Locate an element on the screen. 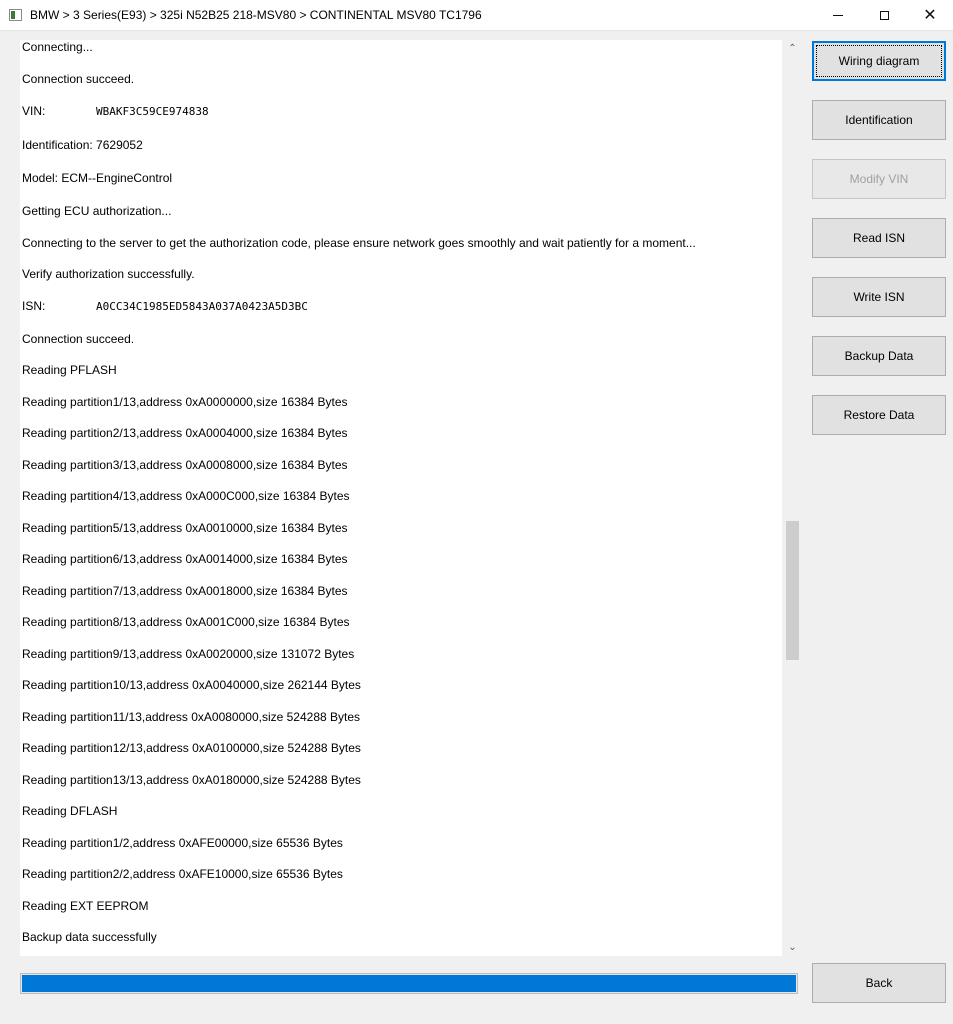  progress-bar is located at coordinates (409, 983).